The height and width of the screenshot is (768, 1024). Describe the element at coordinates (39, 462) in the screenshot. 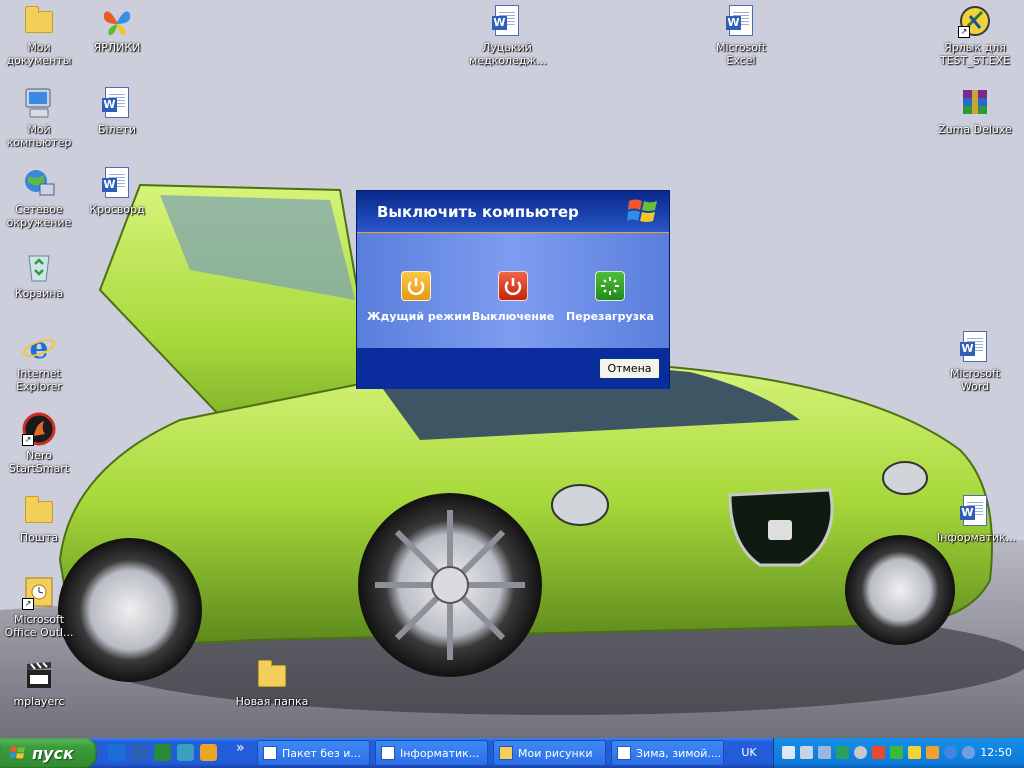

I see `desktop-icon-label: Nero StartSmart` at that location.